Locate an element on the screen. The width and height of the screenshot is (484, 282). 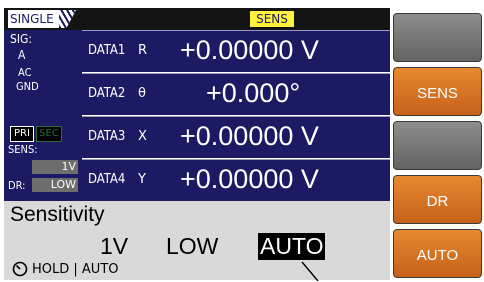
data-row-value: +0.000° is located at coordinates (253, 93).